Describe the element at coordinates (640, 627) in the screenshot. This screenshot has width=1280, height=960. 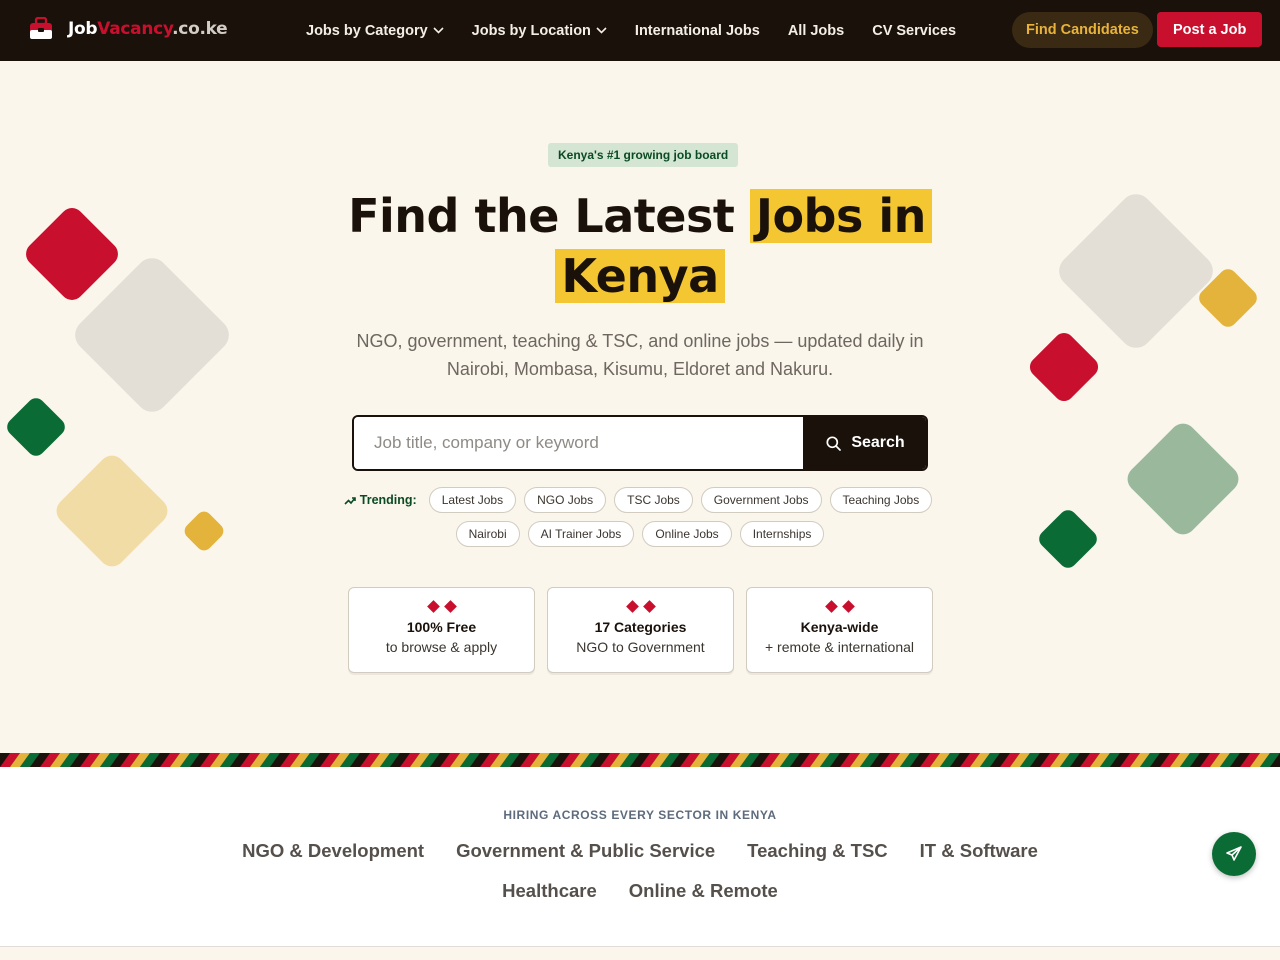
I see `feature-card-title: 17 Categories` at that location.